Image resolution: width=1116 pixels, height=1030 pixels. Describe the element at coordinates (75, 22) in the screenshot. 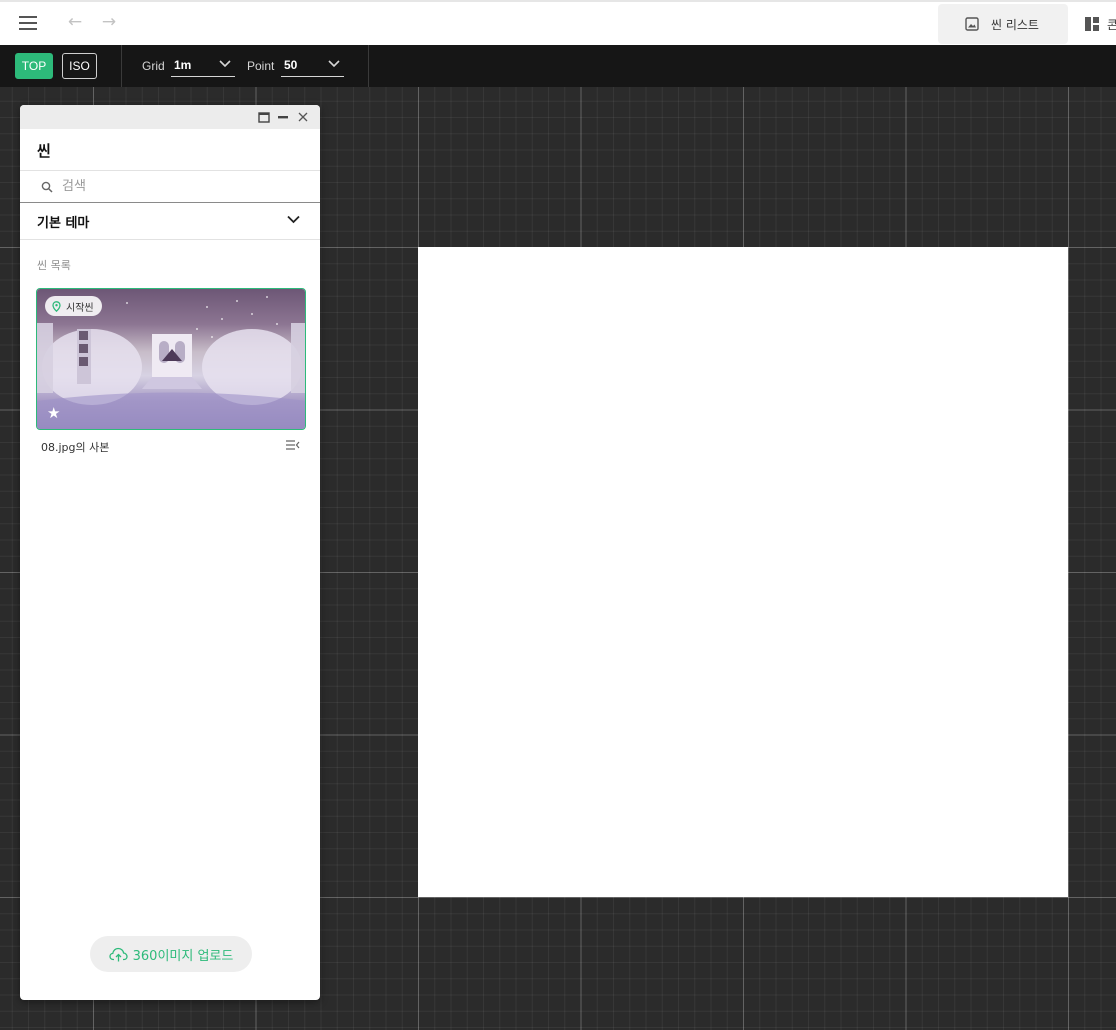

I see `arrow-left-icon: ←` at that location.